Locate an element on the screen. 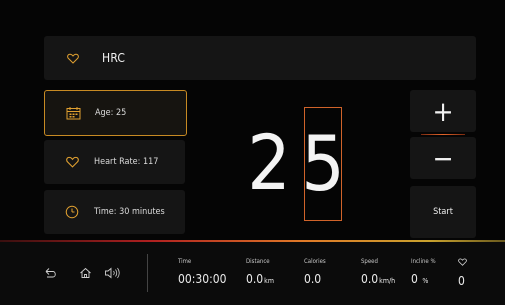 Image resolution: width=505 pixels, height=305 pixels. digit-ones-selected: 5 is located at coordinates (323, 164).